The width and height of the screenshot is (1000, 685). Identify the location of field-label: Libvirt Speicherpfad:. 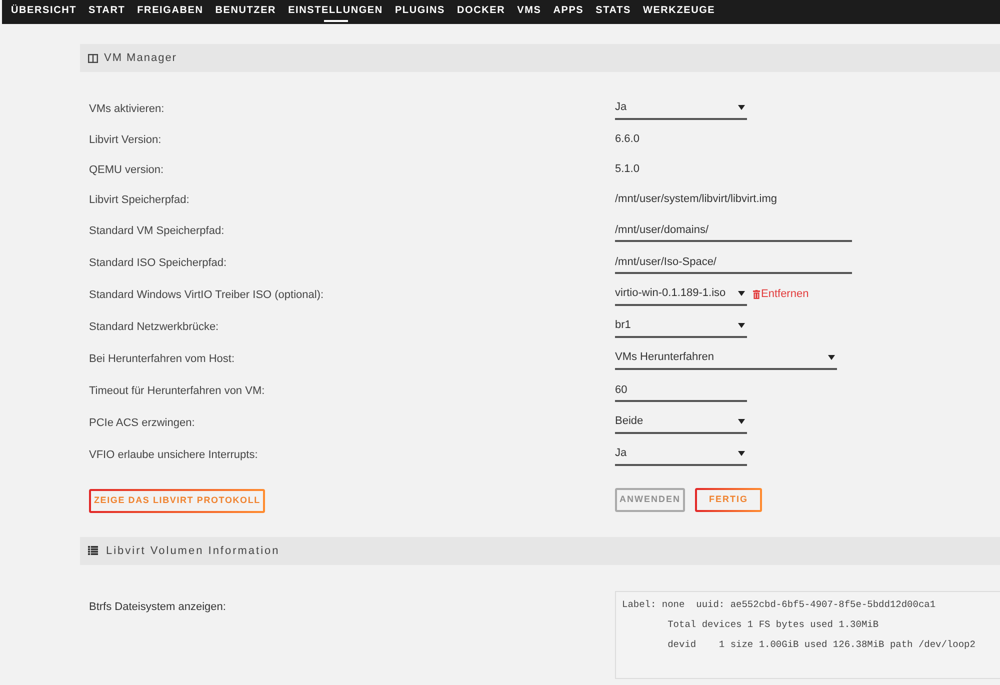
(139, 200).